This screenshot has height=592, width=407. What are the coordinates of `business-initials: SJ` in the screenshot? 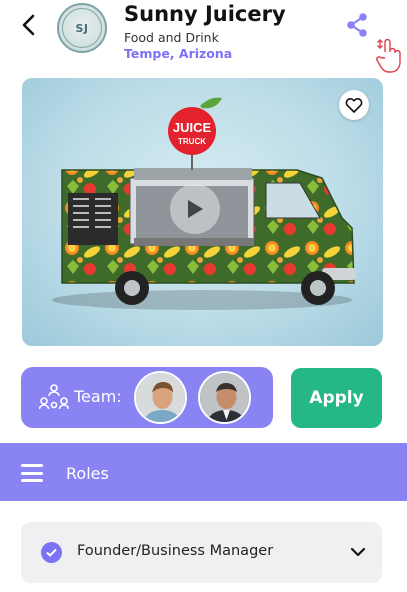 It's located at (82, 28).